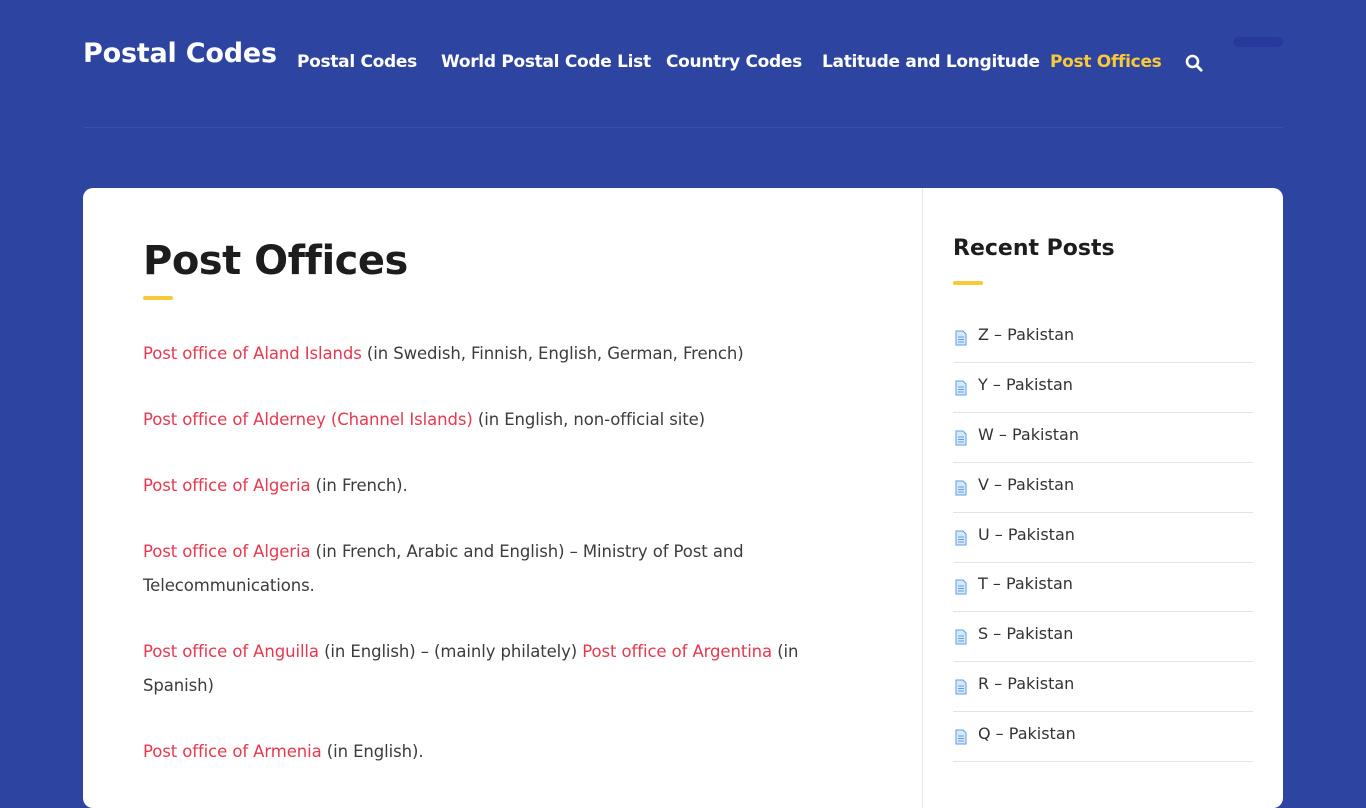 The width and height of the screenshot is (1366, 808). Describe the element at coordinates (1103, 538) in the screenshot. I see `recent-post-item: U – Pakistan` at that location.